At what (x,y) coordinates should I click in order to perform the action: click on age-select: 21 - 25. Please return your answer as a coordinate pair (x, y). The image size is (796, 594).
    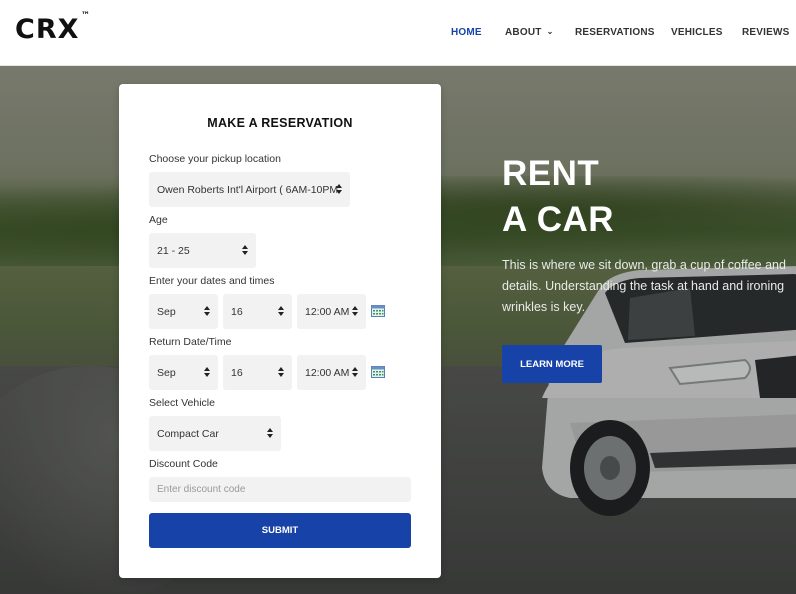
    Looking at the image, I should click on (202, 250).